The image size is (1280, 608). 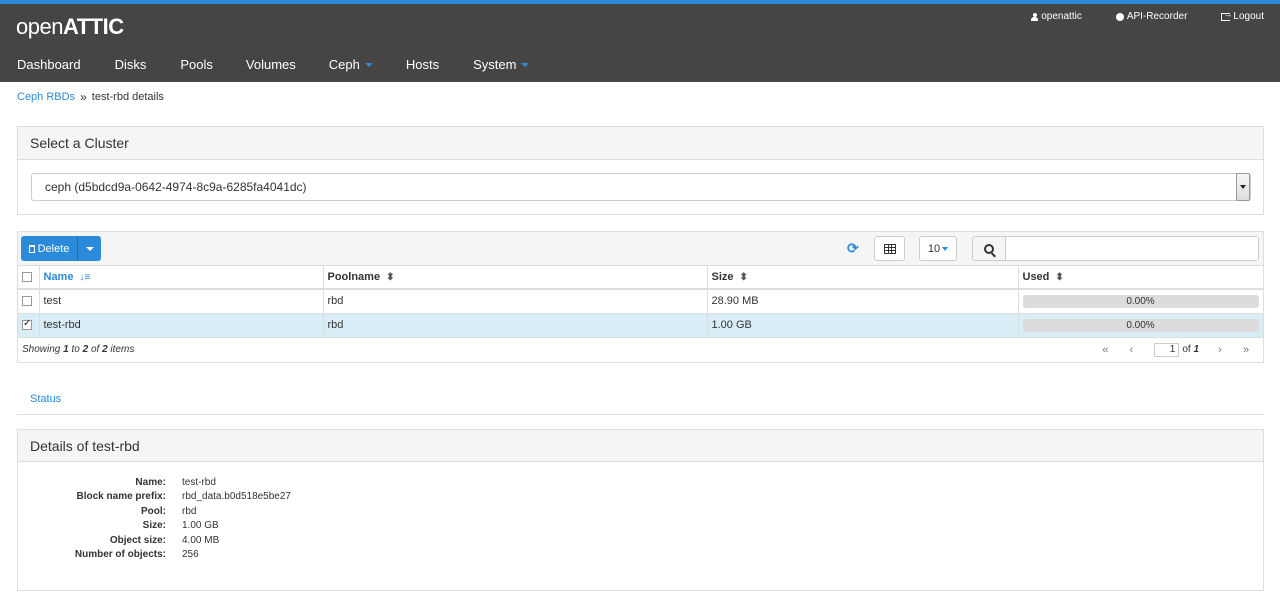 I want to click on first-page-icon: «, so click(x=1105, y=350).